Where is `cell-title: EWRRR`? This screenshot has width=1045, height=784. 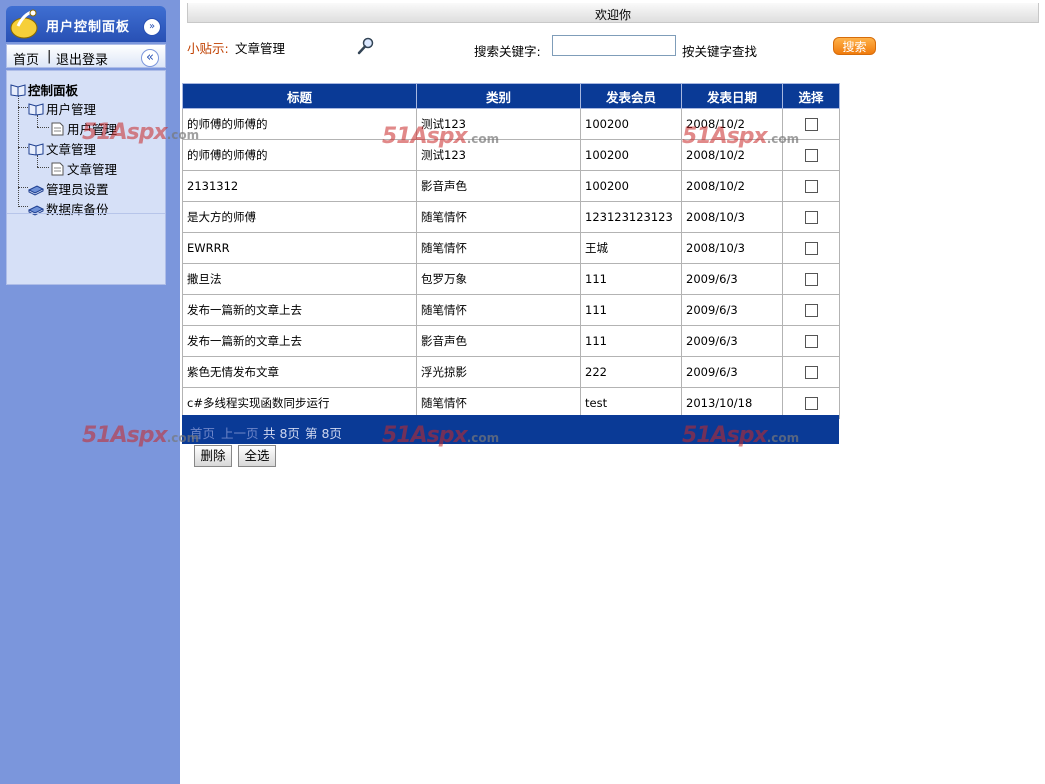 cell-title: EWRRR is located at coordinates (299, 248).